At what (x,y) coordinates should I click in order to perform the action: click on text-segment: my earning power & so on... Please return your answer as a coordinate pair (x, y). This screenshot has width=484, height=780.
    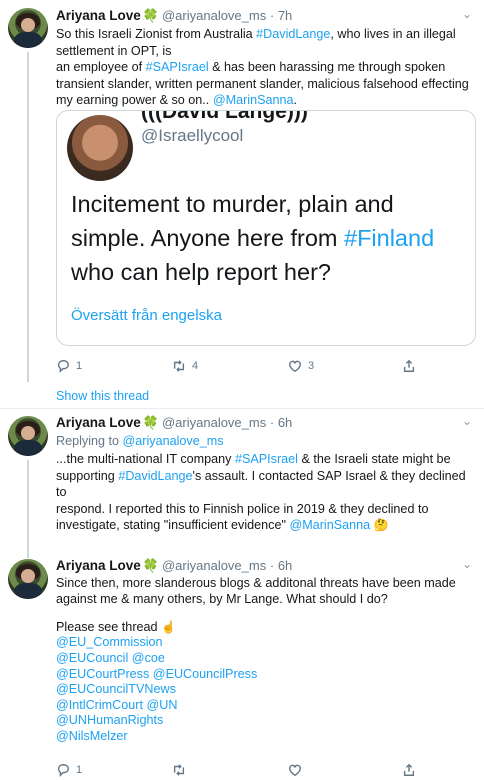
    Looking at the image, I should click on (134, 100).